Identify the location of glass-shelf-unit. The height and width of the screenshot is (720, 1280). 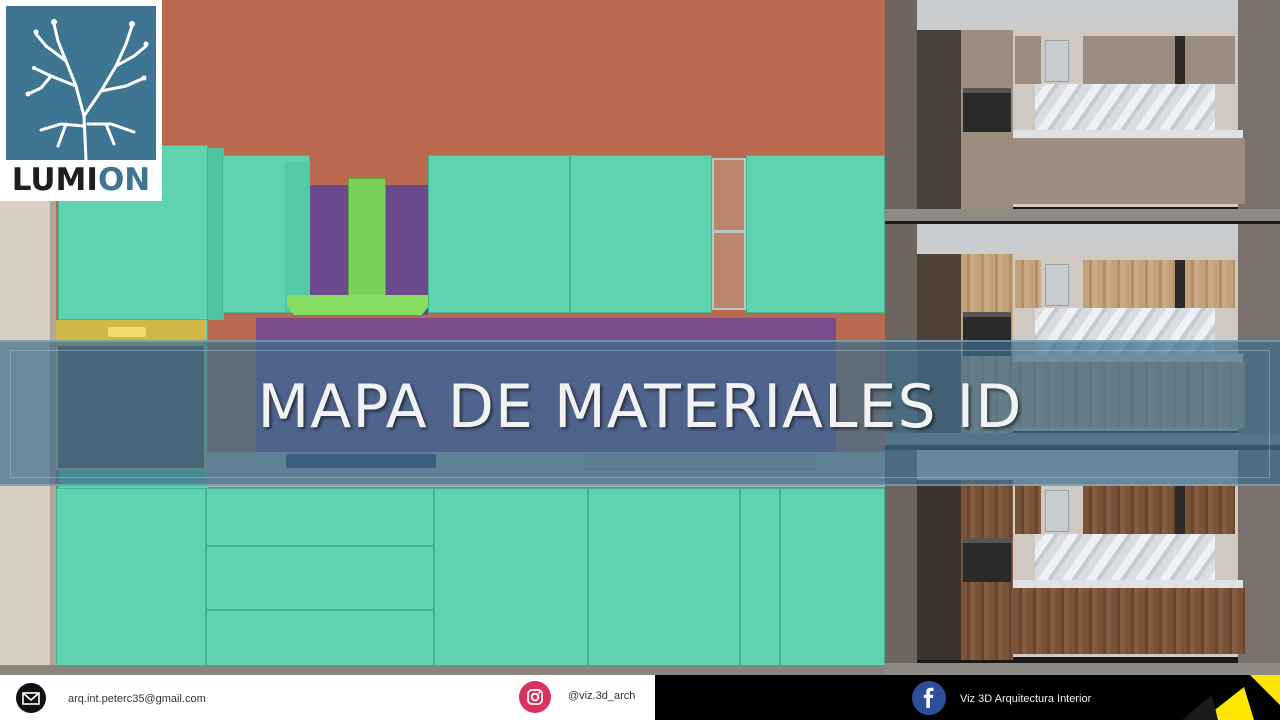
(729, 234).